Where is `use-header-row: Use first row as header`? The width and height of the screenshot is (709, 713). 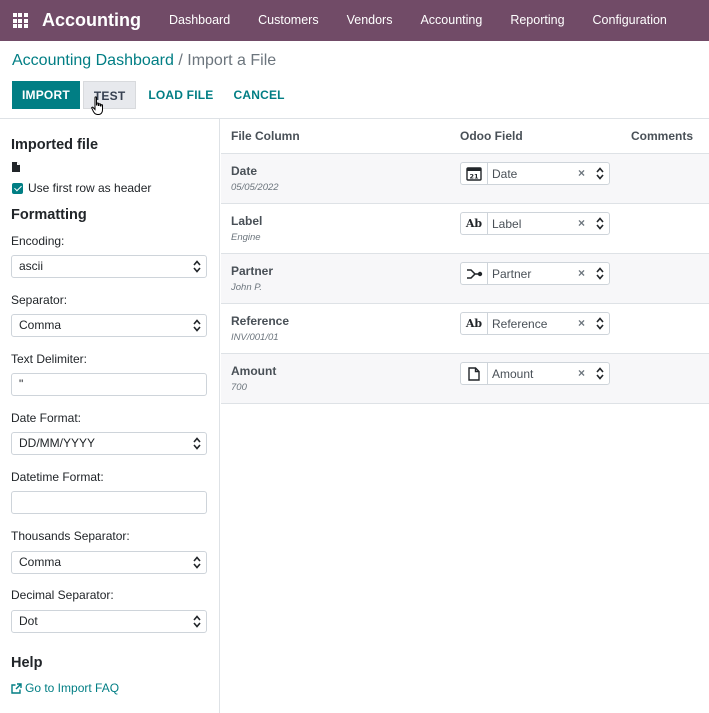 use-header-row: Use first row as header is located at coordinates (81, 188).